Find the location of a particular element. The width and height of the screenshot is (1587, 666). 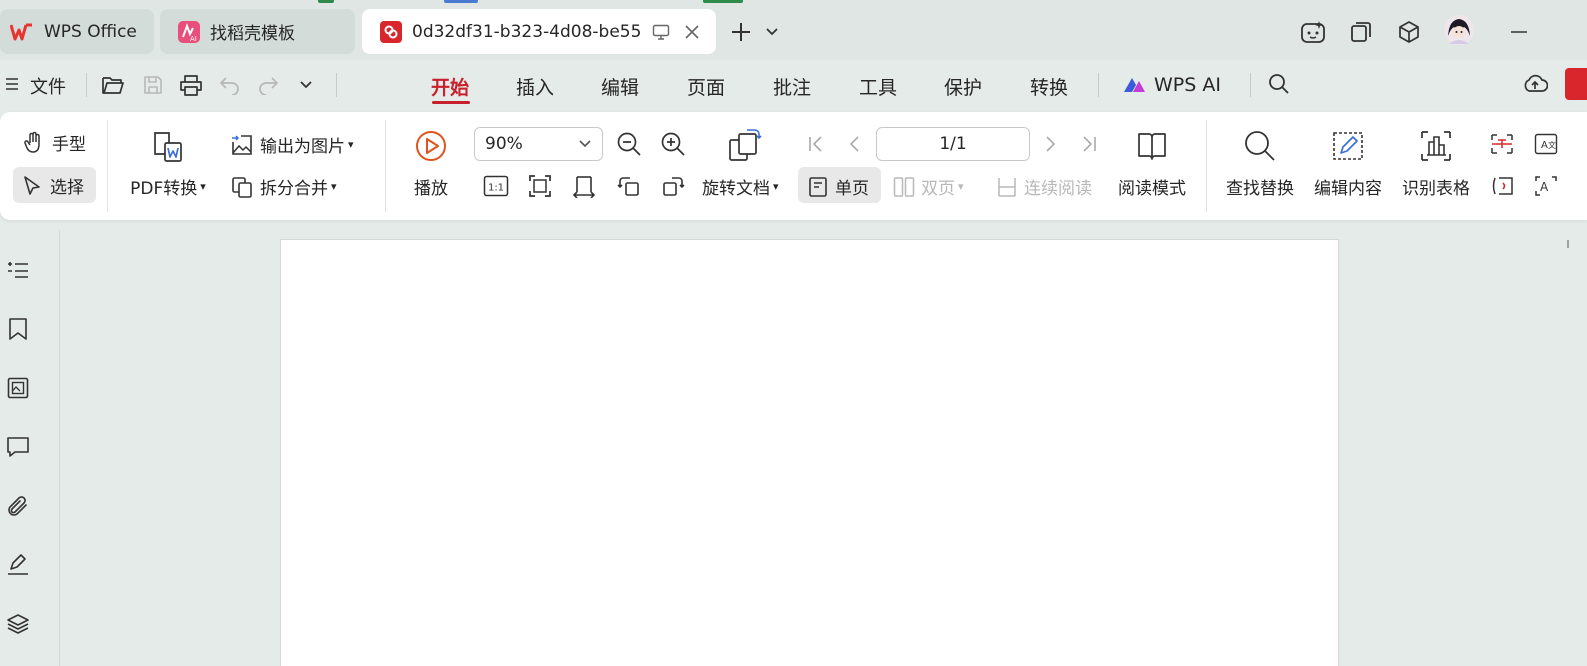

actual-size-icon: 1:1 is located at coordinates (496, 186).